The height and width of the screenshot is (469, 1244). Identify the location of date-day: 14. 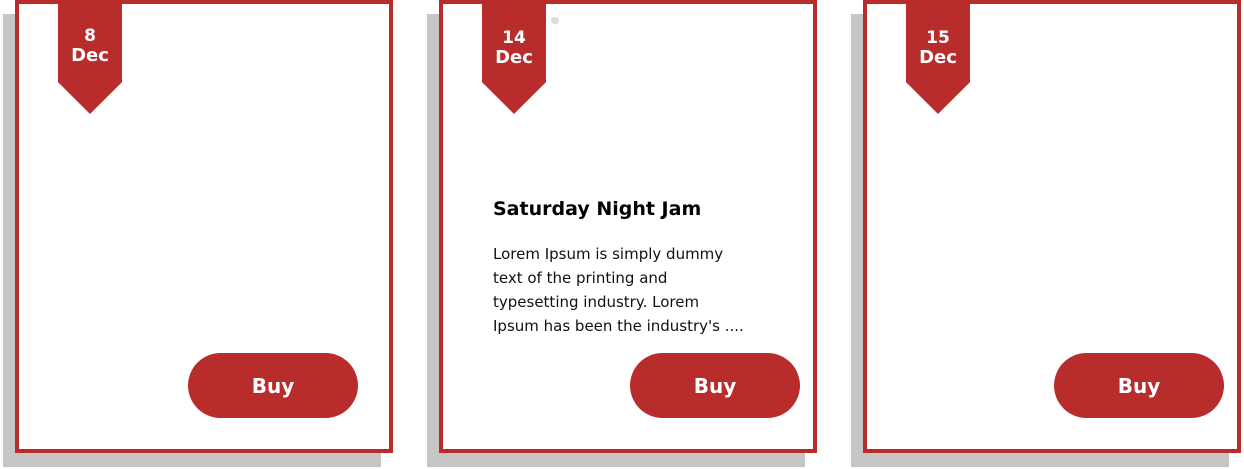
(514, 38).